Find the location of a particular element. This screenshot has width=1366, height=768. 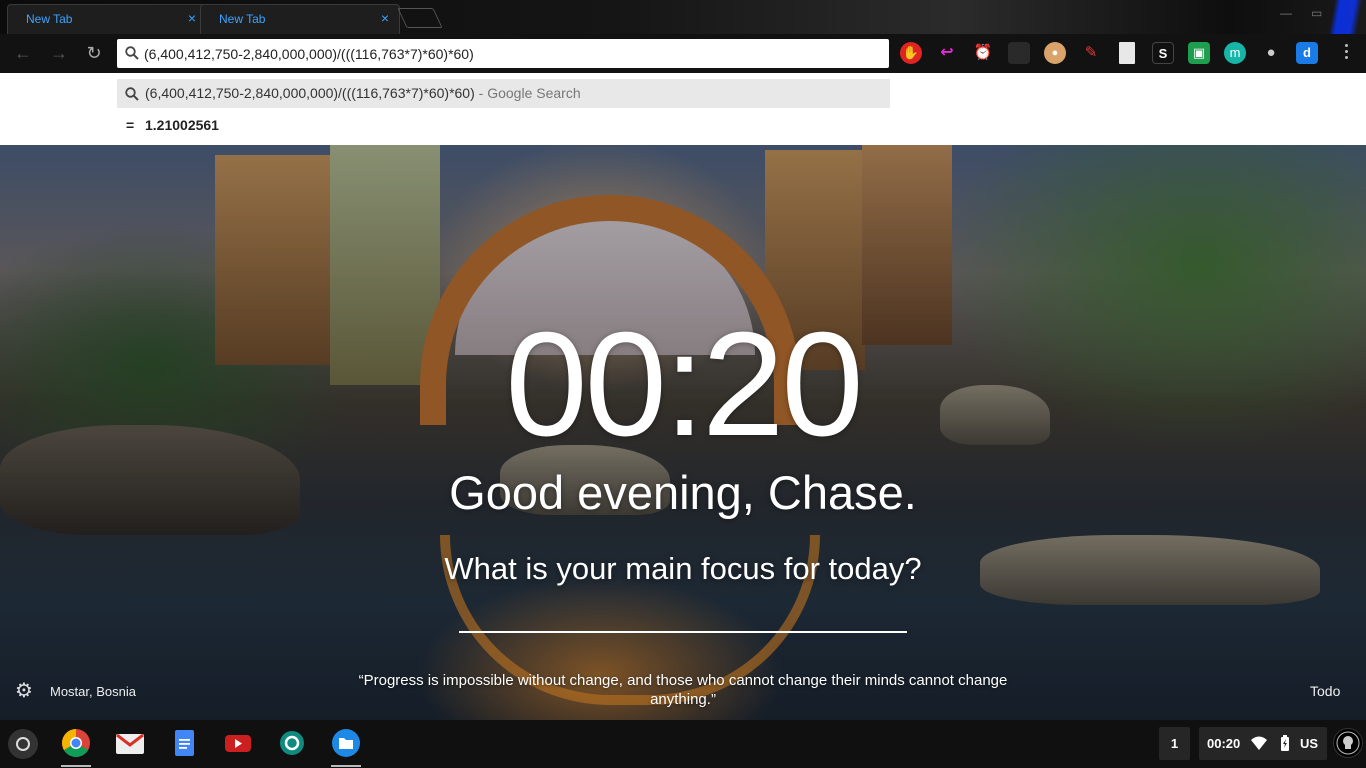

pen-icon: ✎ is located at coordinates (1091, 53).